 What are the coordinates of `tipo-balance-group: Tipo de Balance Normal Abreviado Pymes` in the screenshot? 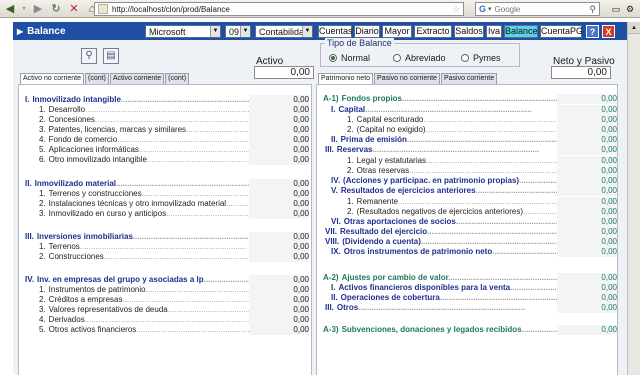 It's located at (420, 52).